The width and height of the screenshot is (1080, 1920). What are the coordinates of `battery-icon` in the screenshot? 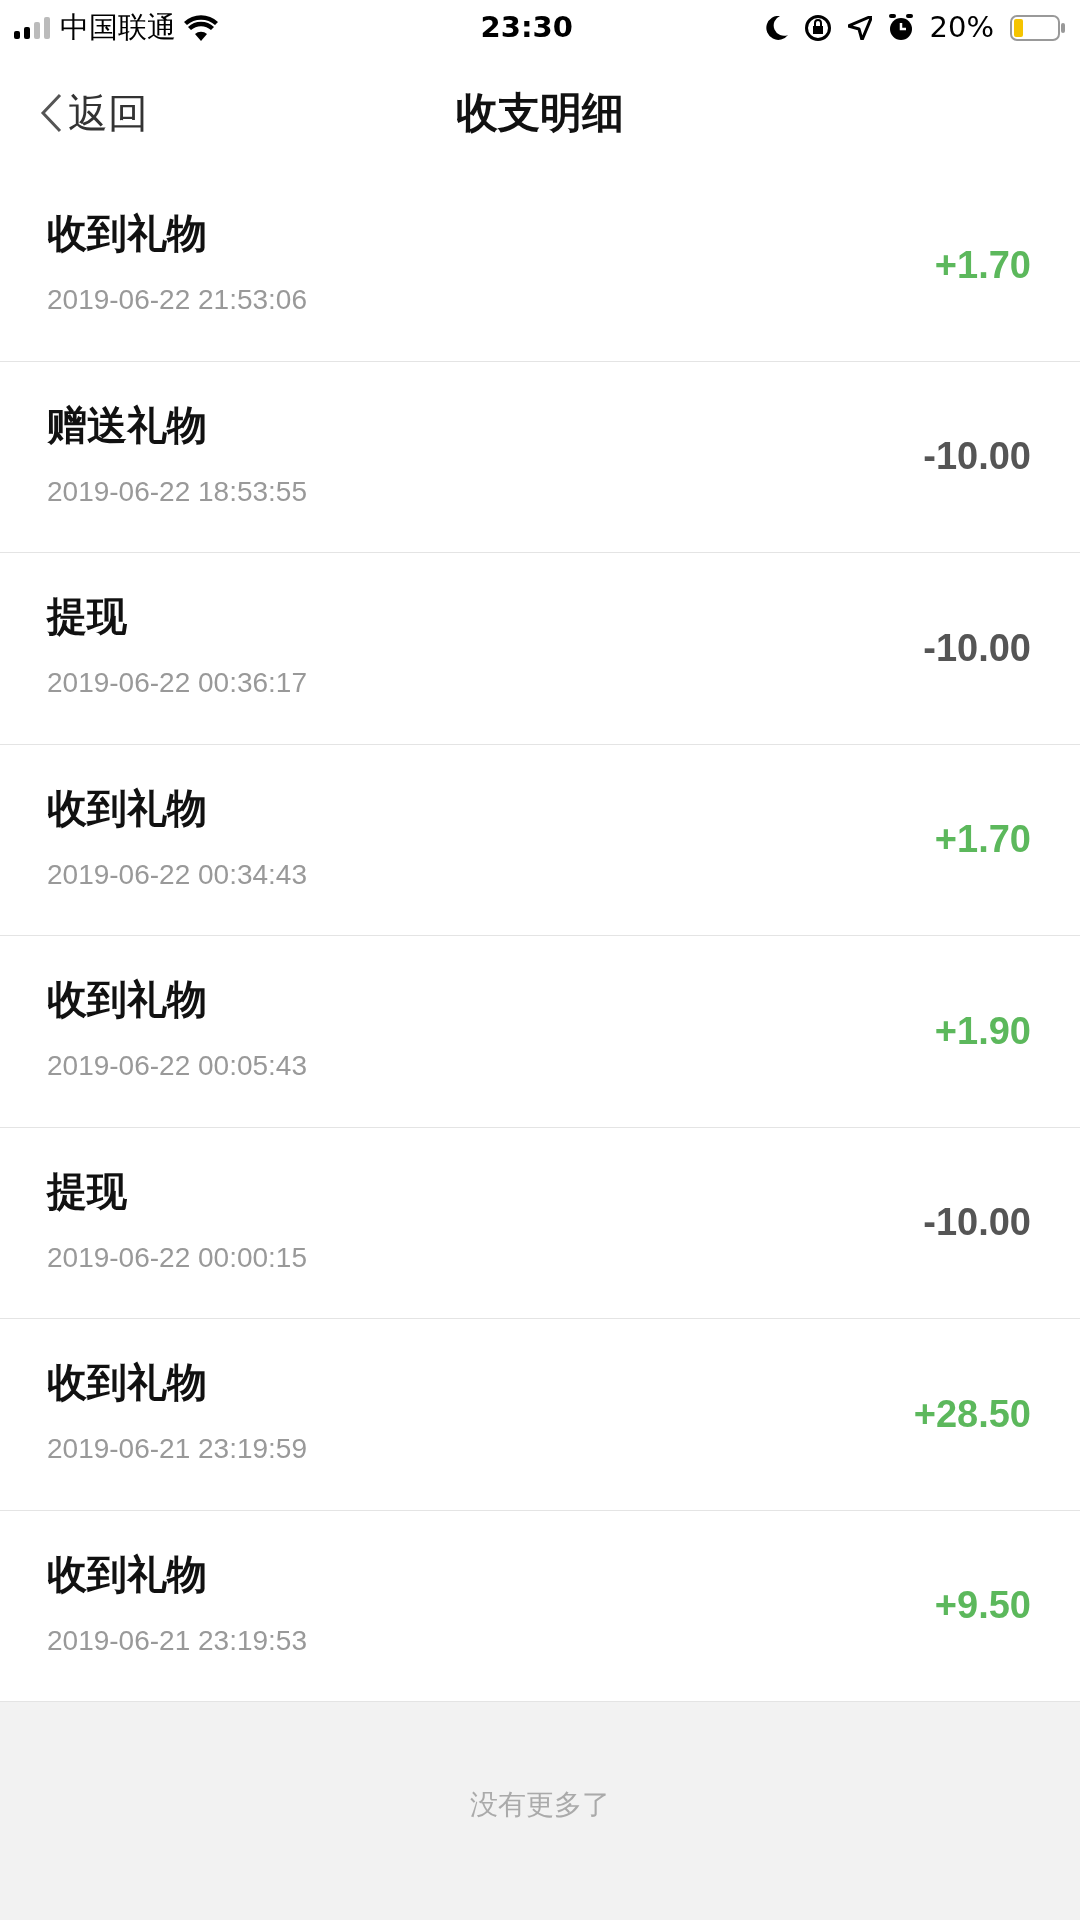 It's located at (1038, 27).